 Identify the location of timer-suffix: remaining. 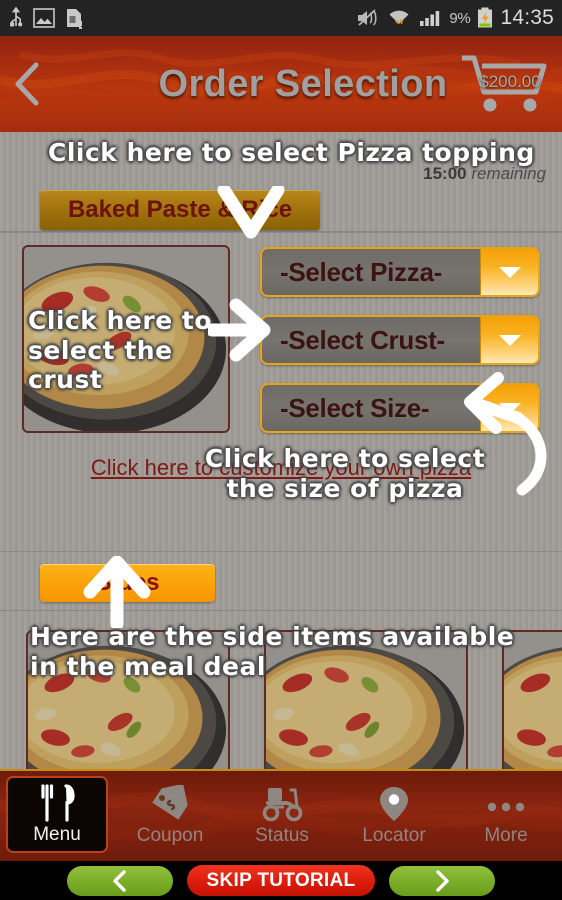
(506, 173).